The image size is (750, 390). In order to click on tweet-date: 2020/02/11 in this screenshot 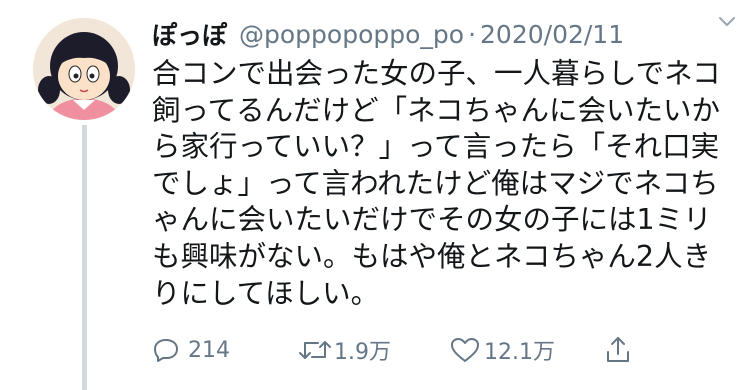, I will do `click(552, 34)`.